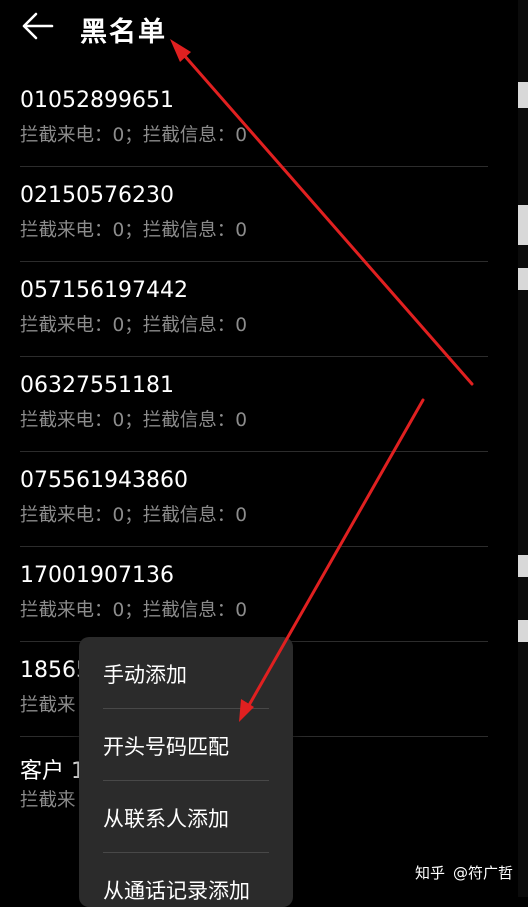  Describe the element at coordinates (97, 575) in the screenshot. I see `phone-number: 17001907136` at that location.